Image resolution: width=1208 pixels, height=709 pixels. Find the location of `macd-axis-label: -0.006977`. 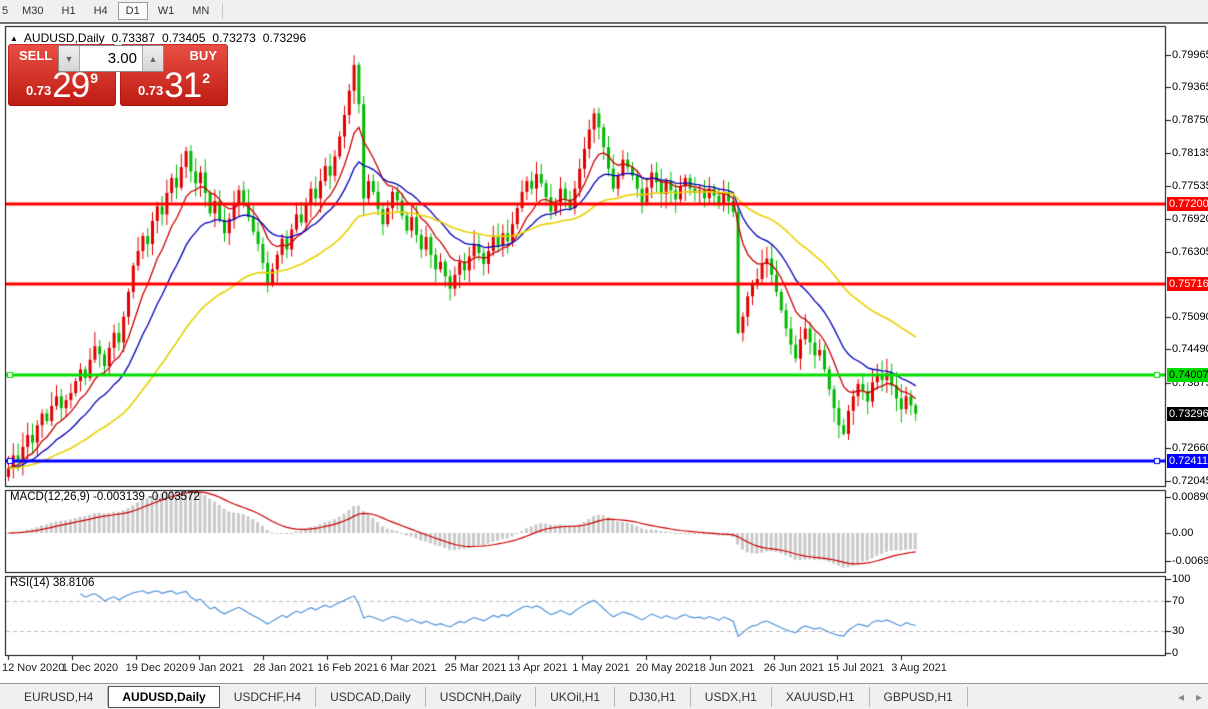

macd-axis-label: -0.006977 is located at coordinates (1190, 561).